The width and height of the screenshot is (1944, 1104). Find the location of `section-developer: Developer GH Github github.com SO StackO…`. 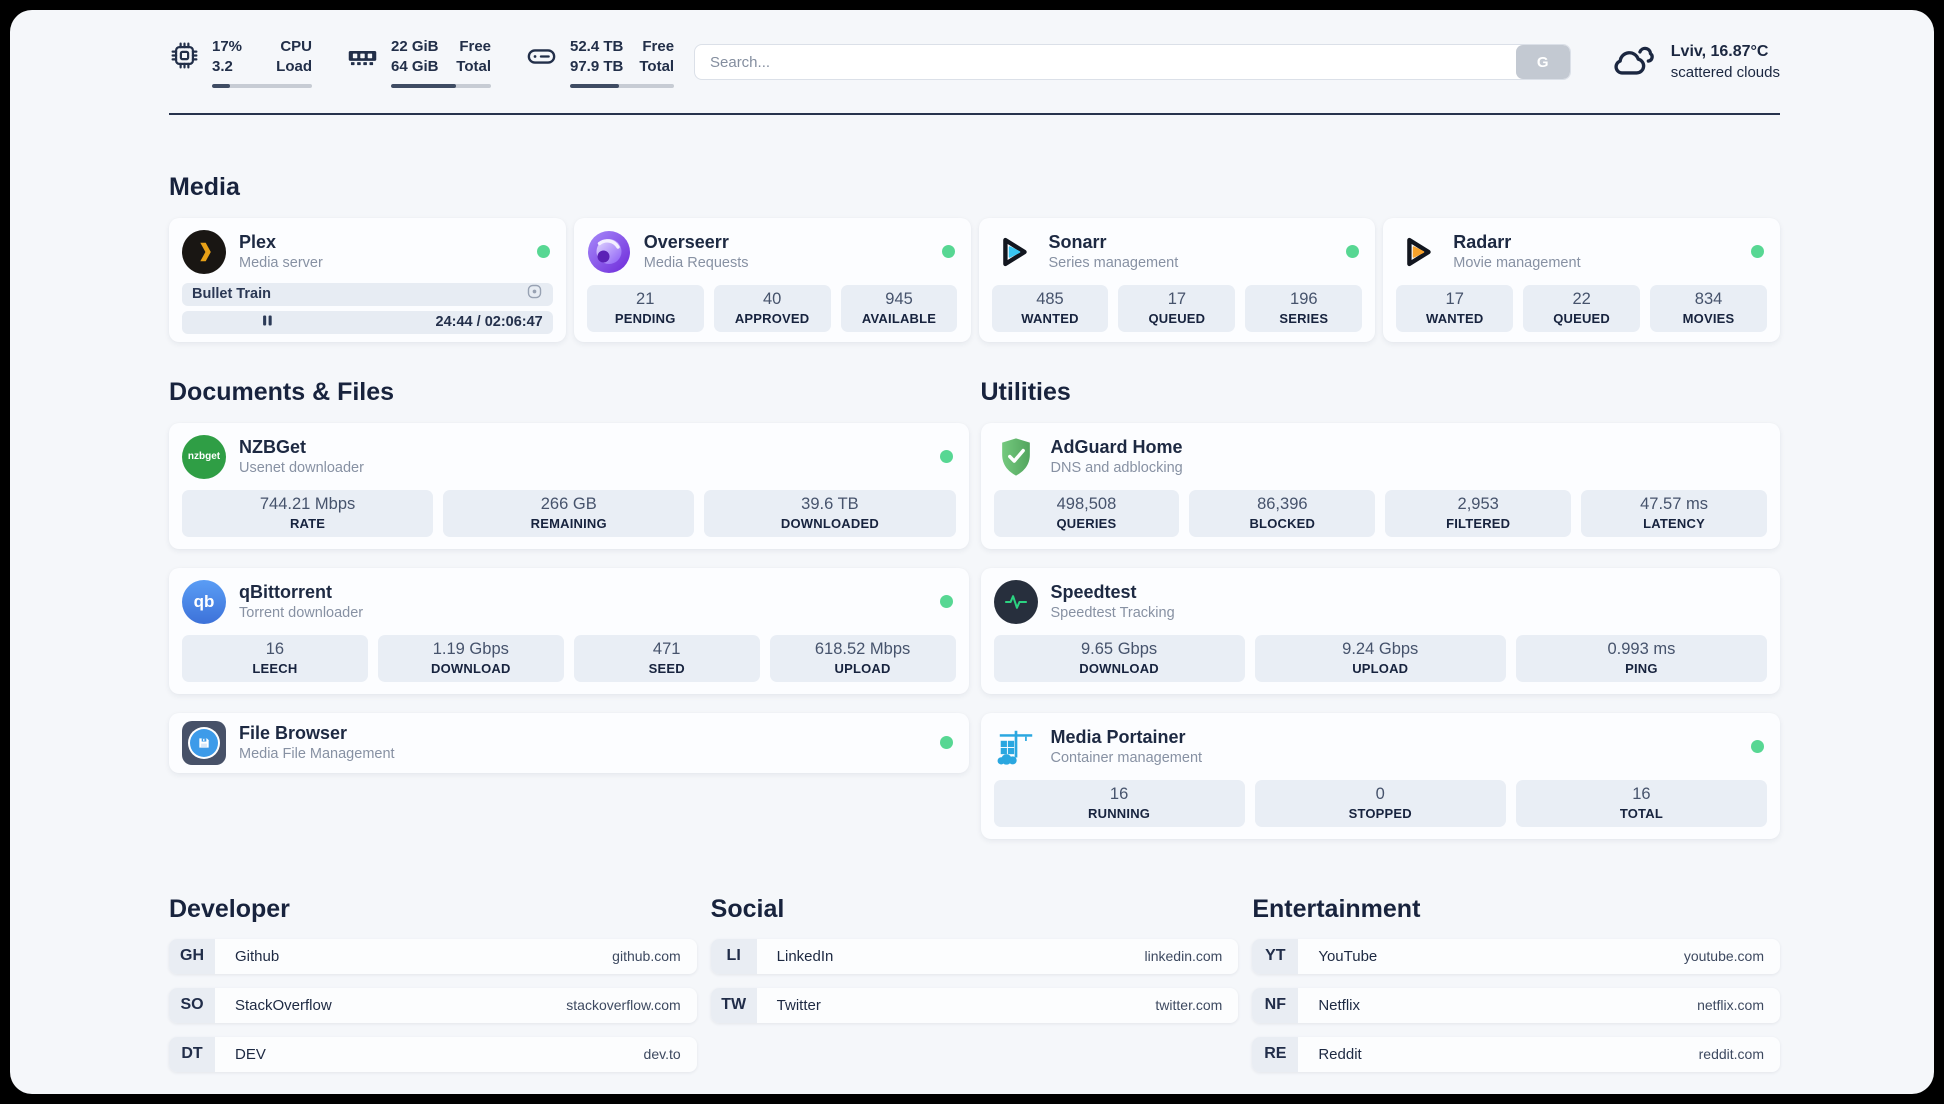

section-developer: Developer GH Github github.com SO StackO… is located at coordinates (433, 983).